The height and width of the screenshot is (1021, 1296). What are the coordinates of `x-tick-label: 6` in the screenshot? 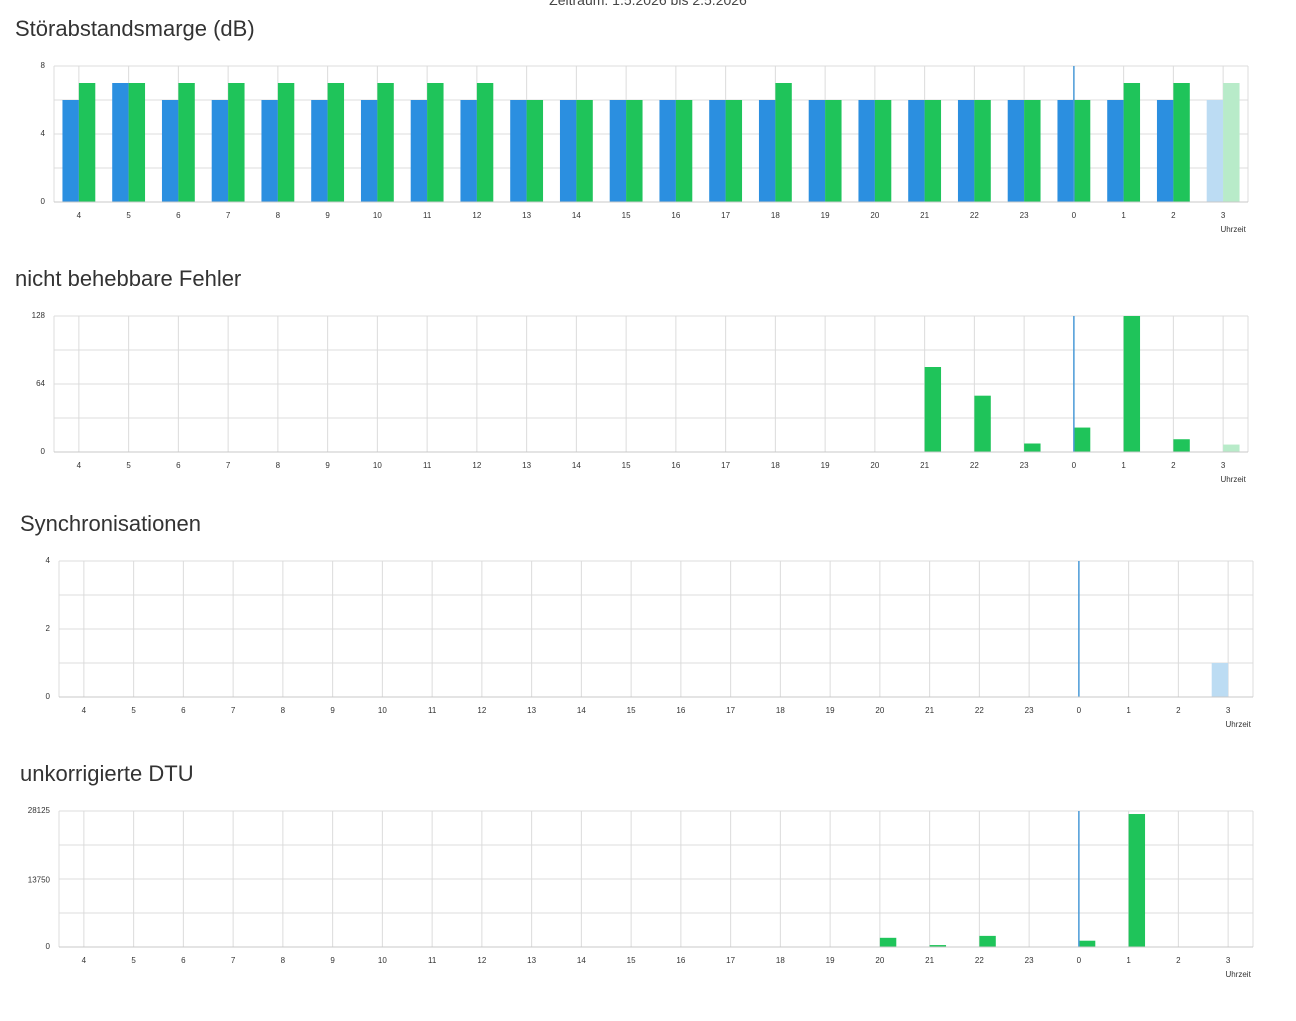 It's located at (178, 465).